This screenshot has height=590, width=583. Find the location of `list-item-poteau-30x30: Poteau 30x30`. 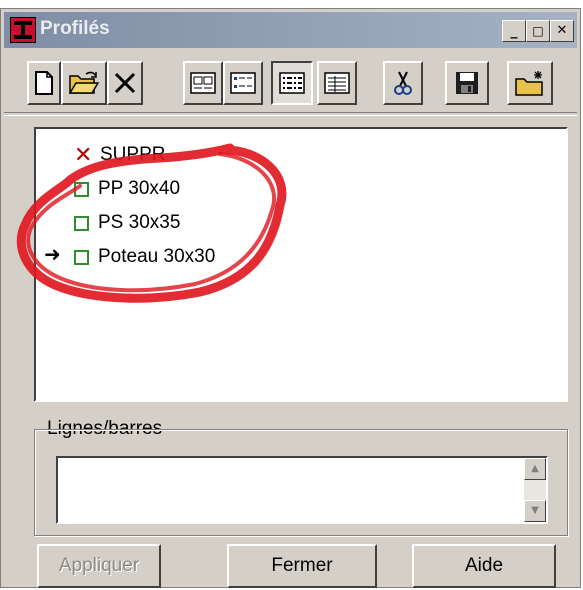

list-item-poteau-30x30: Poteau 30x30 is located at coordinates (144, 257).